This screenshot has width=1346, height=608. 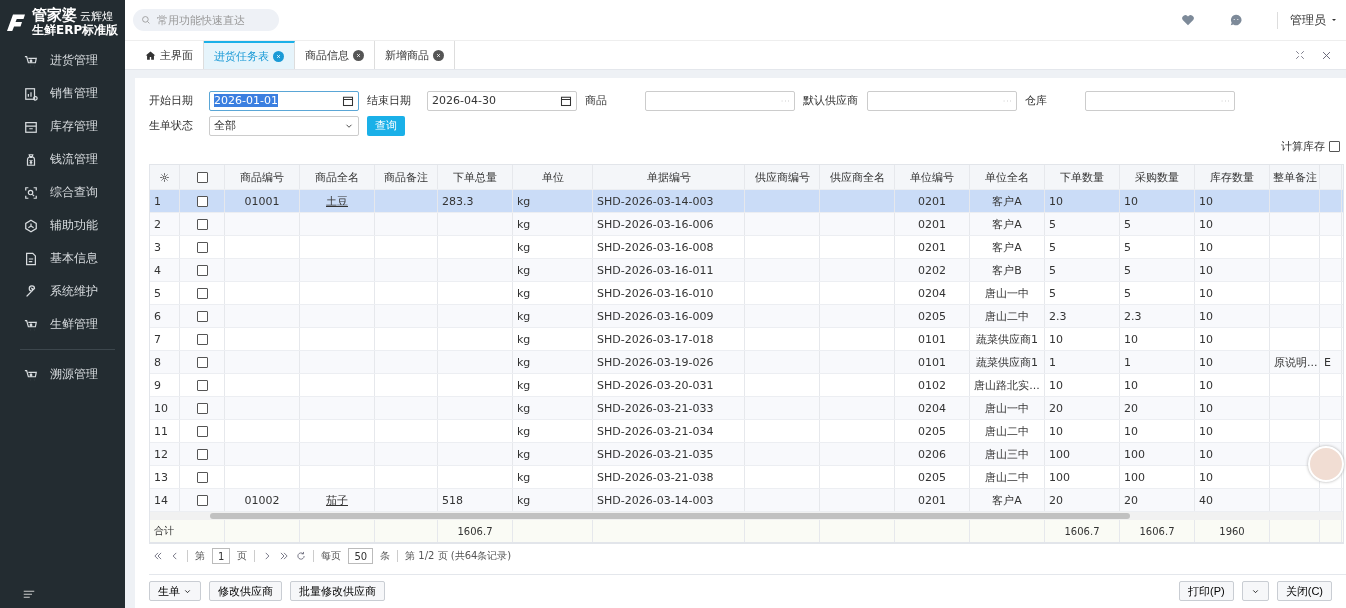 What do you see at coordinates (62, 93) in the screenshot?
I see `sidebar-item: 销售管理` at bounding box center [62, 93].